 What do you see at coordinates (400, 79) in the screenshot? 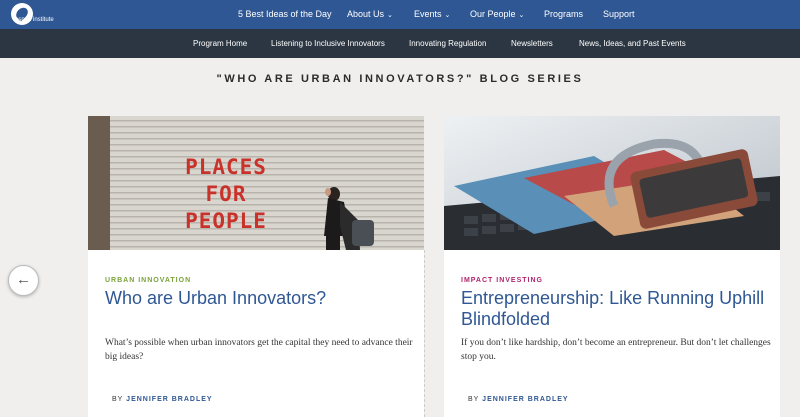
I see `series-title: "WHO ARE URBAN INNOVATORS?" BLOG SERIES` at bounding box center [400, 79].